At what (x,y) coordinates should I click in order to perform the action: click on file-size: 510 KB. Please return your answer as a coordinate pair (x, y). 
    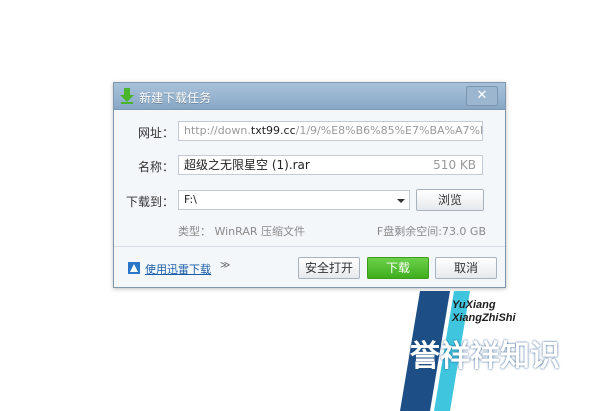
    Looking at the image, I should click on (454, 165).